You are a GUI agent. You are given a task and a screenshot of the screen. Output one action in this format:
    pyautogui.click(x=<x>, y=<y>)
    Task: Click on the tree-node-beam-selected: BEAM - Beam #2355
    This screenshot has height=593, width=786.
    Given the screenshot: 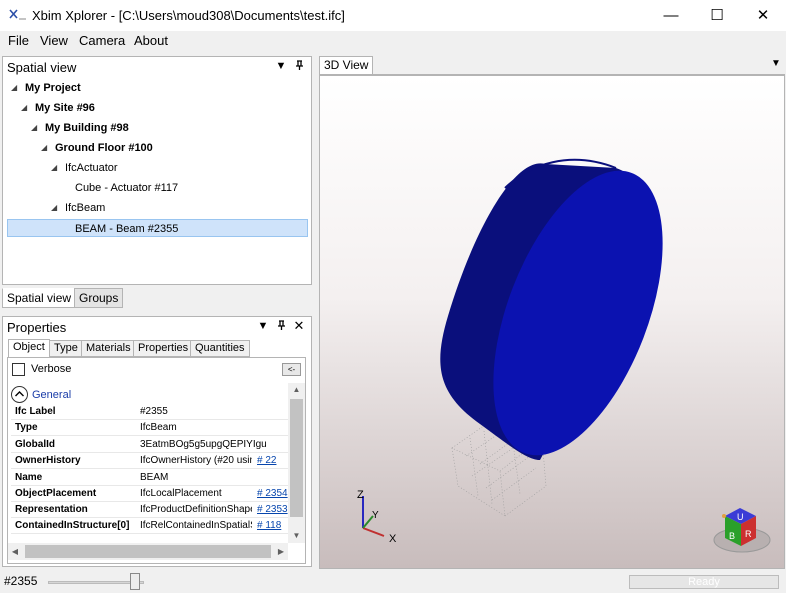 What is the action you would take?
    pyautogui.click(x=157, y=228)
    